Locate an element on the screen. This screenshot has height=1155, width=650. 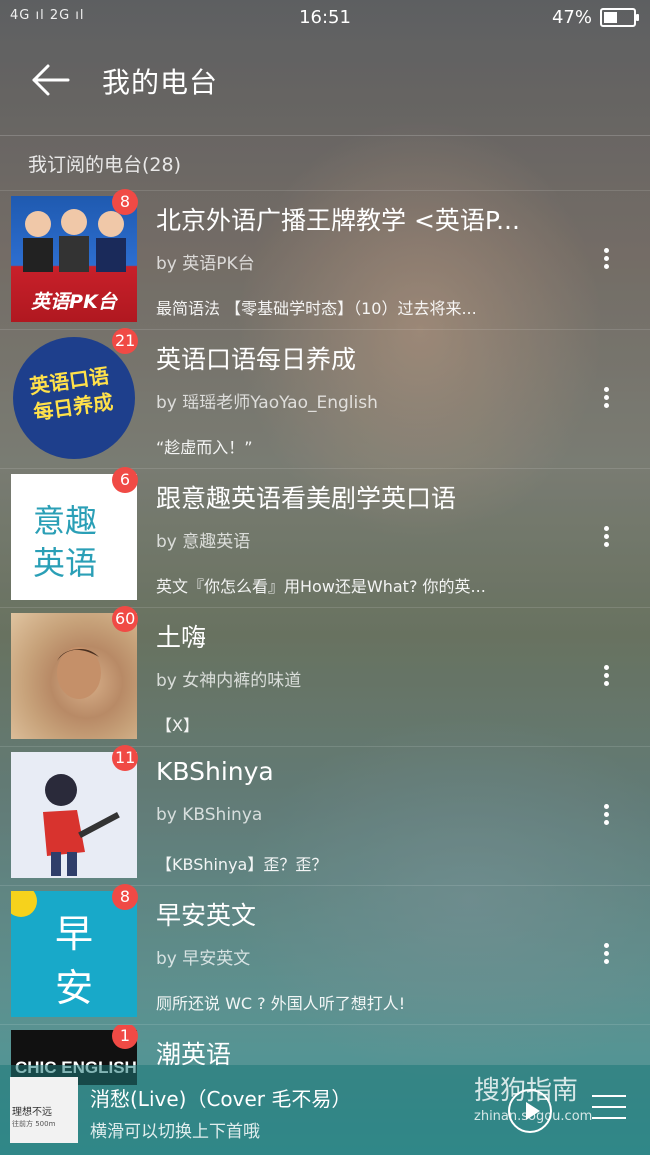
unread-badge: 1 is located at coordinates (125, 1037).